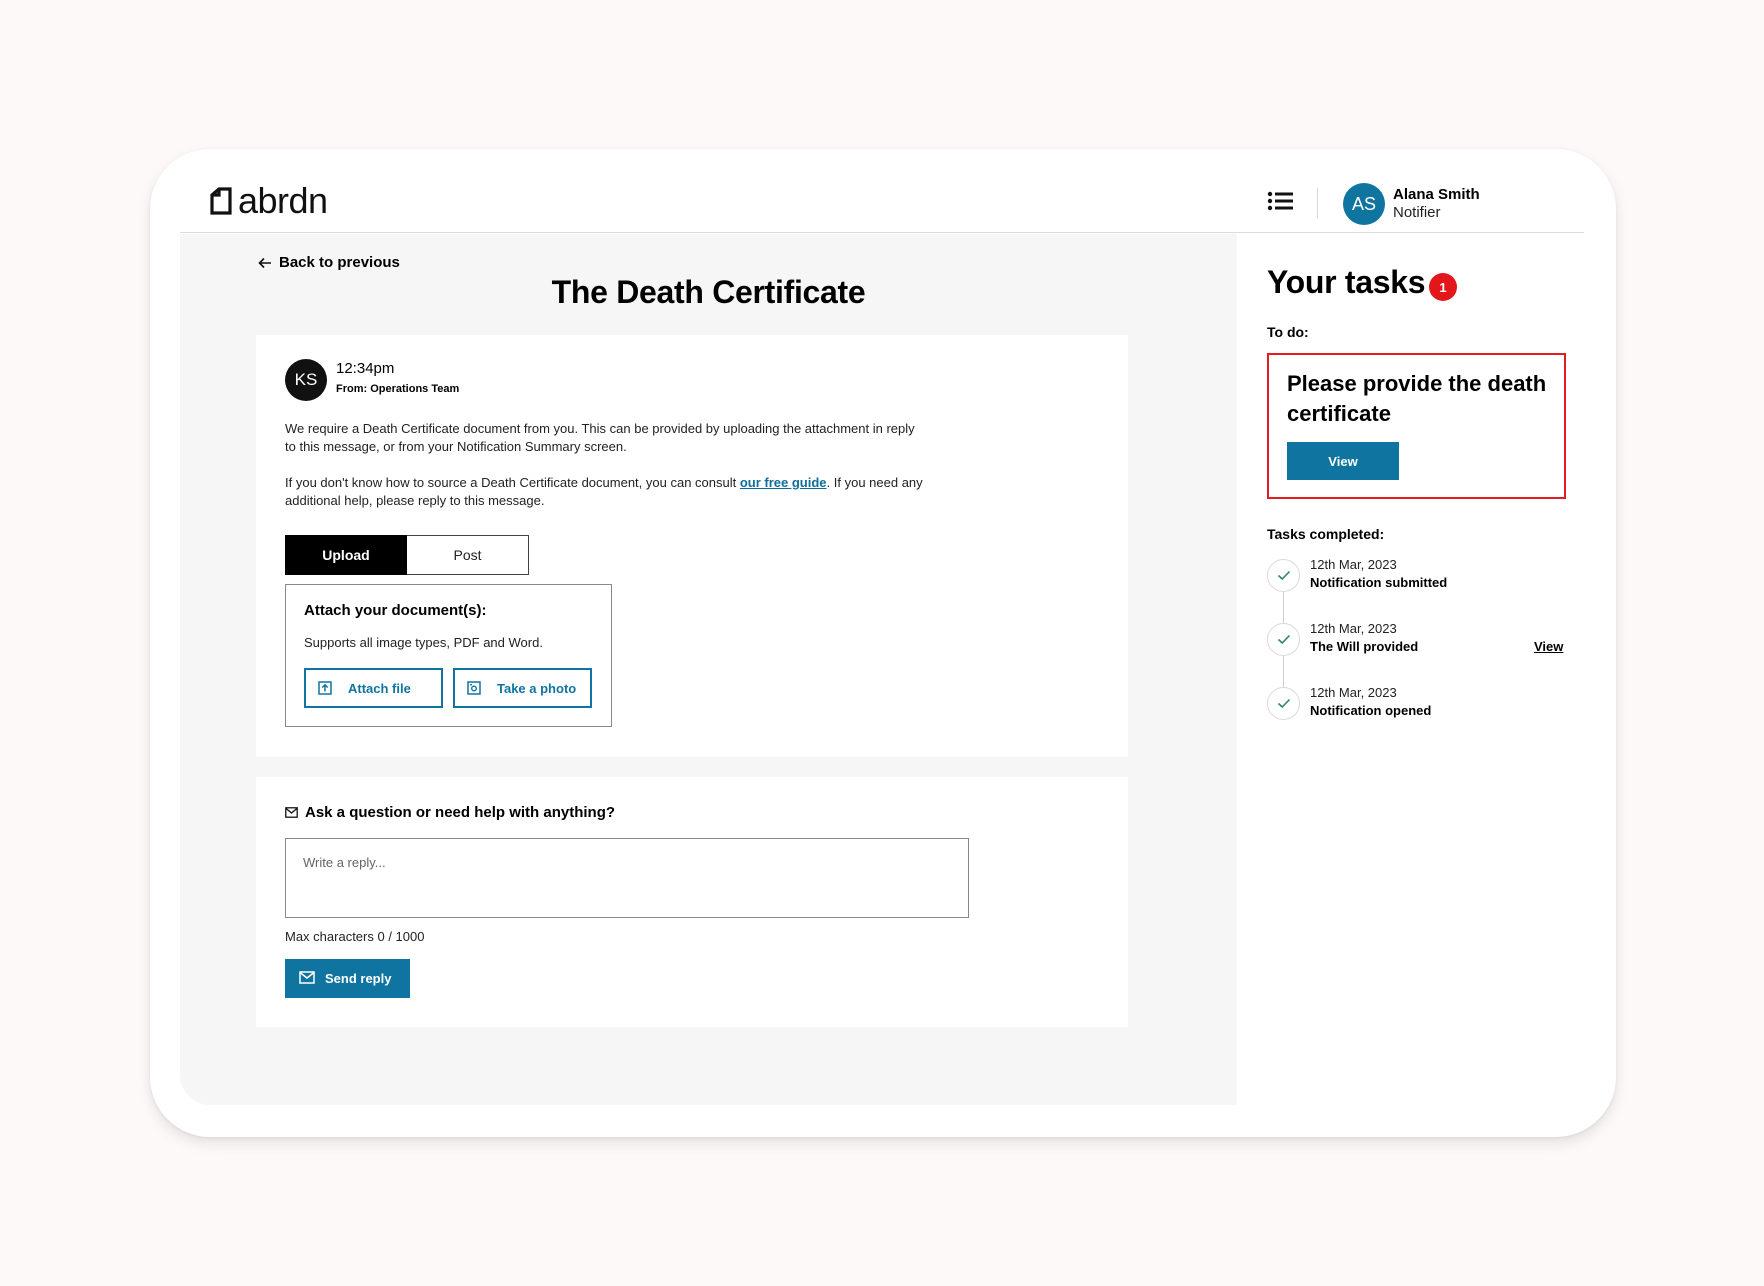 The height and width of the screenshot is (1286, 1764). I want to click on abrdn-logo: abrdn, so click(268, 200).